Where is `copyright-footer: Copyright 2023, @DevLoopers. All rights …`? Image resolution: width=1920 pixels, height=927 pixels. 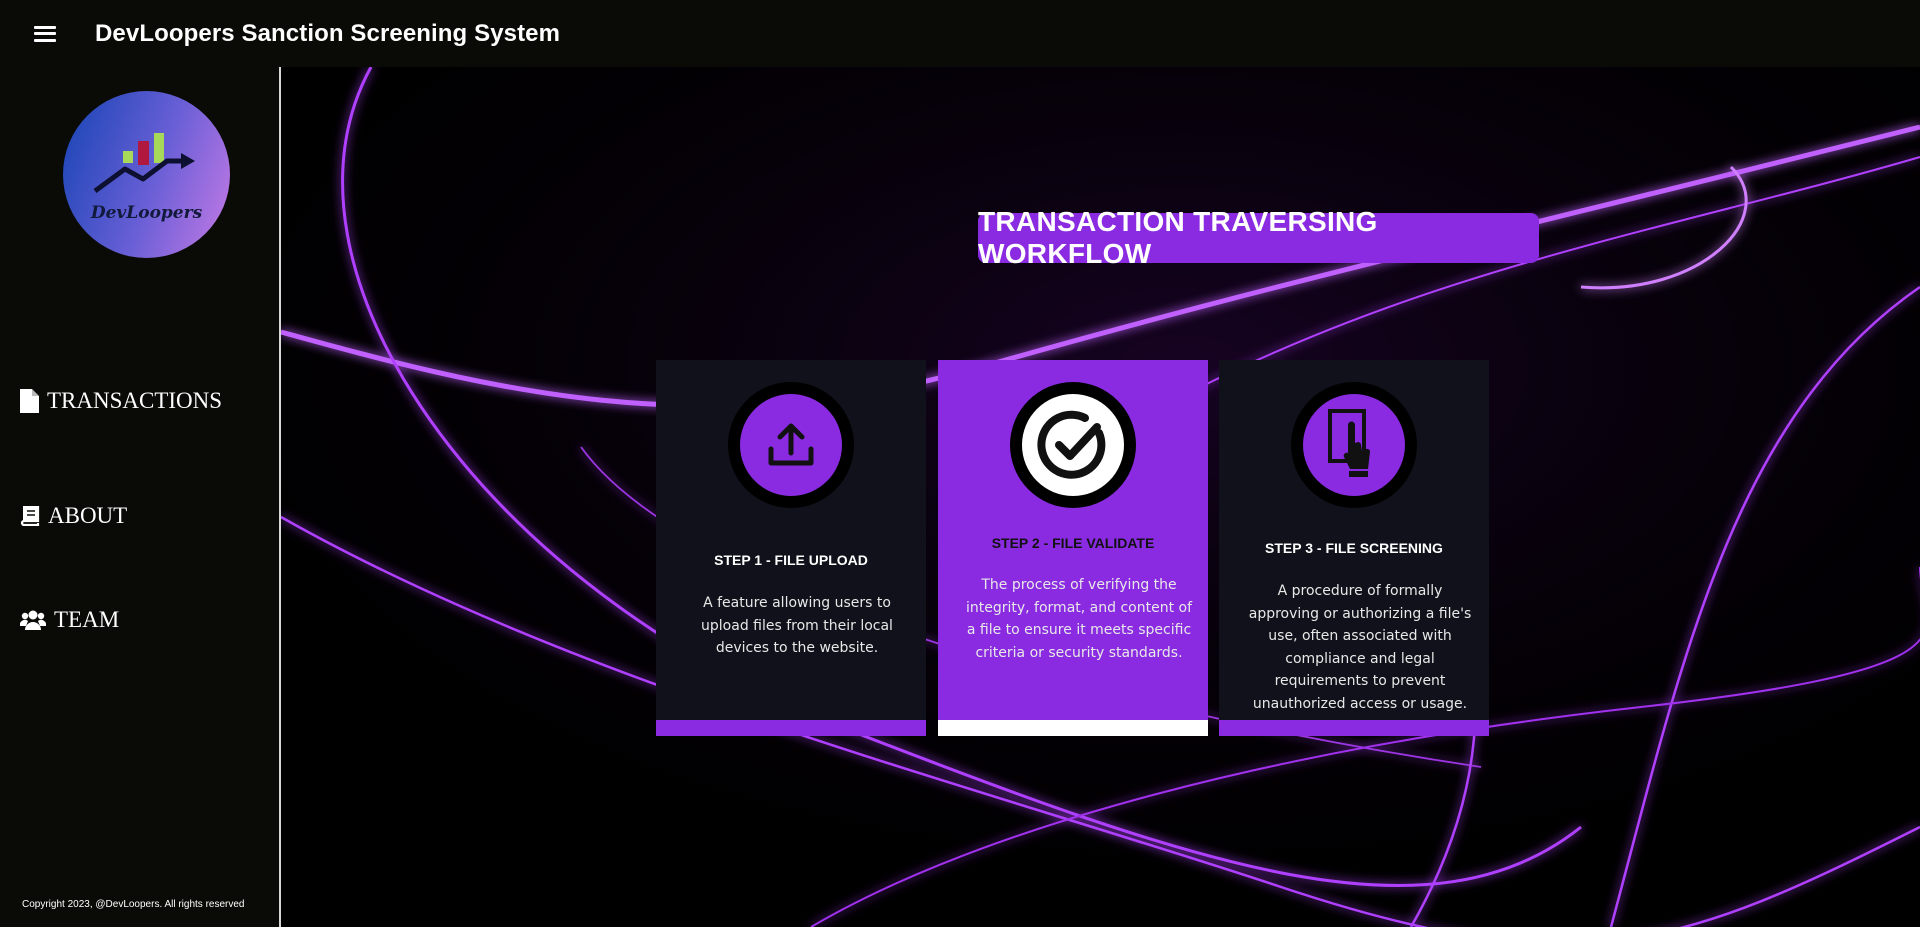
copyright-footer: Copyright 2023, @DevLoopers. All rights … is located at coordinates (133, 904).